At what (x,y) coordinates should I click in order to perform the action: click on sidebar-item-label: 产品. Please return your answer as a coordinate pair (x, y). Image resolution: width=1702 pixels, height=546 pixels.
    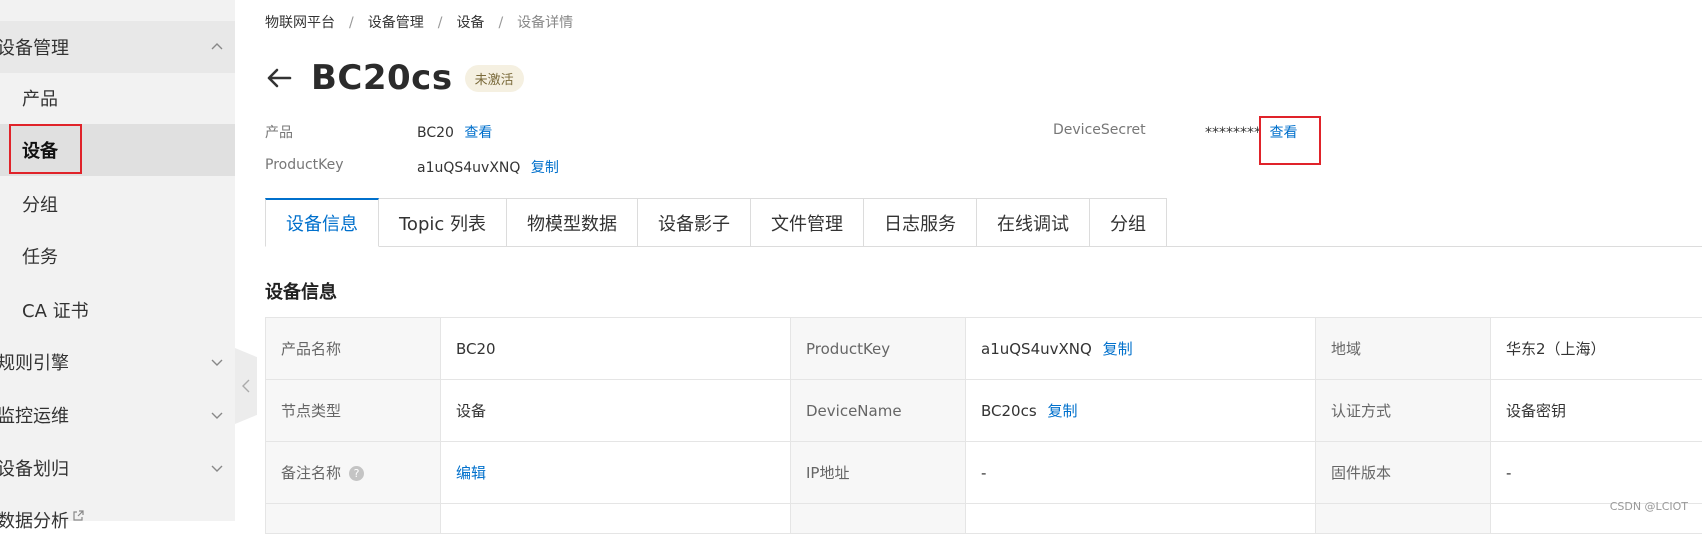
    Looking at the image, I should click on (40, 98).